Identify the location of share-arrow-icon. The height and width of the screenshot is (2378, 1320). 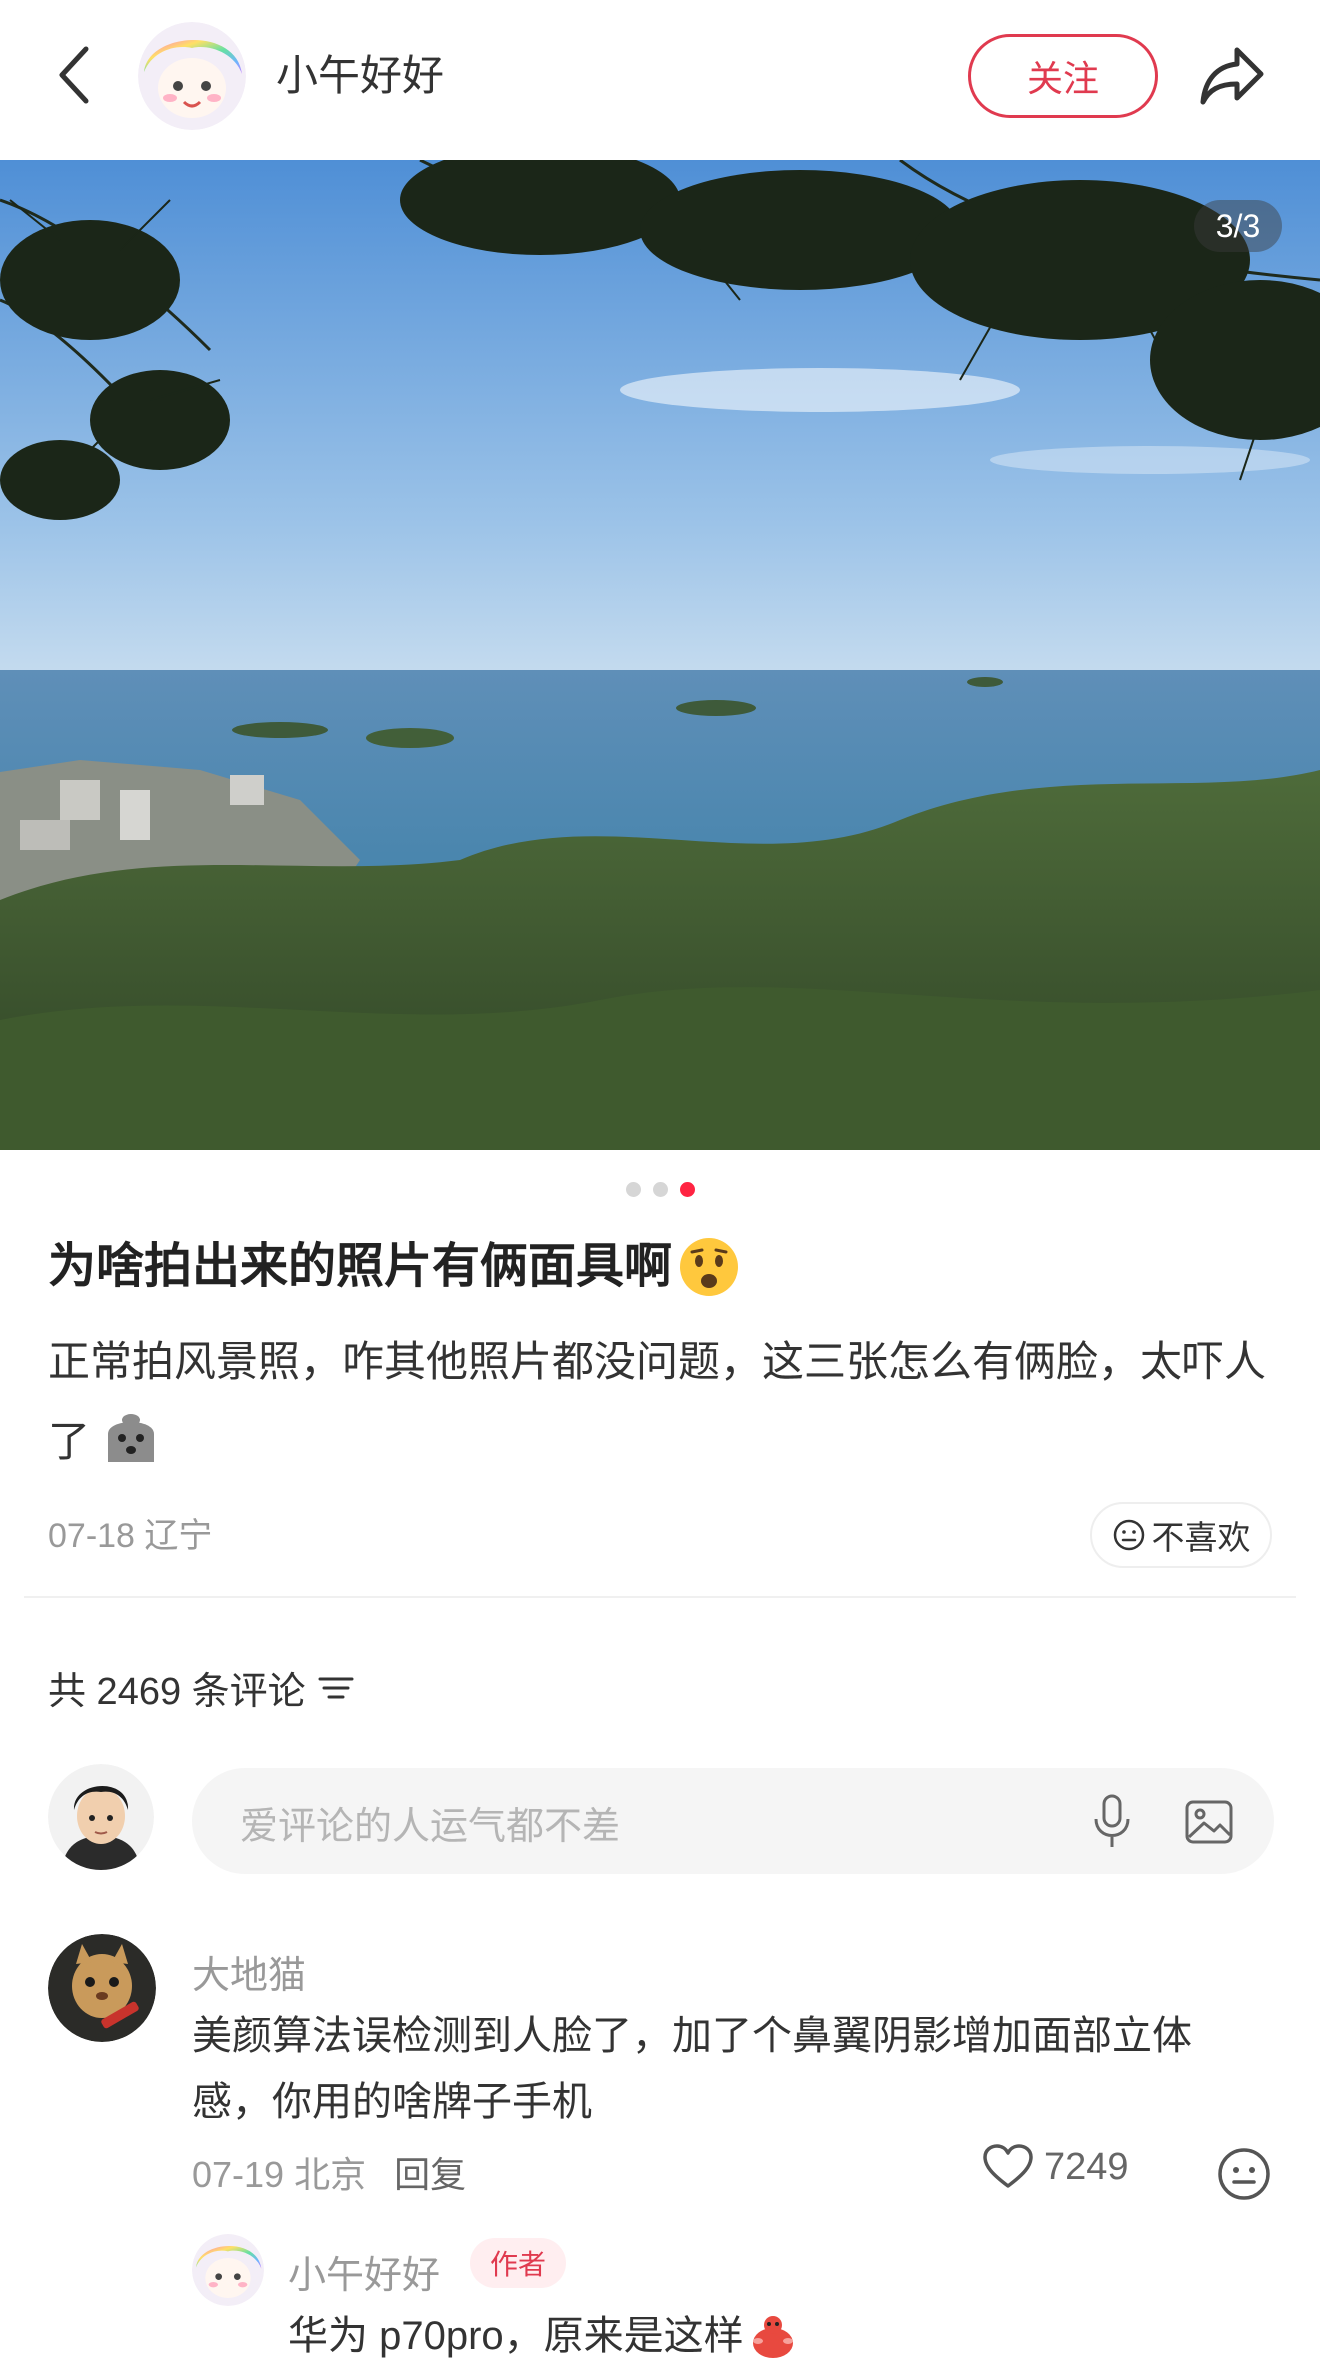
(1232, 76).